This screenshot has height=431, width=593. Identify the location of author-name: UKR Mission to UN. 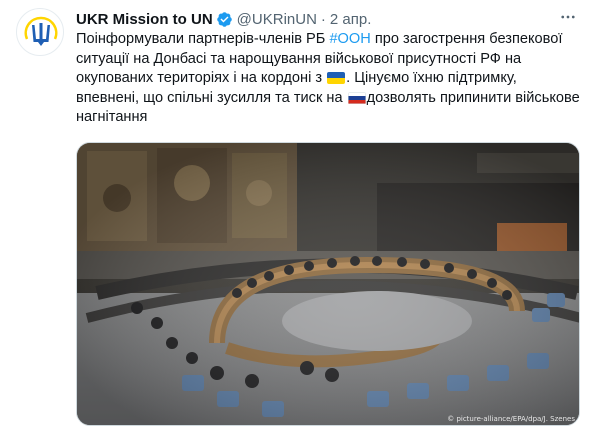
(144, 19).